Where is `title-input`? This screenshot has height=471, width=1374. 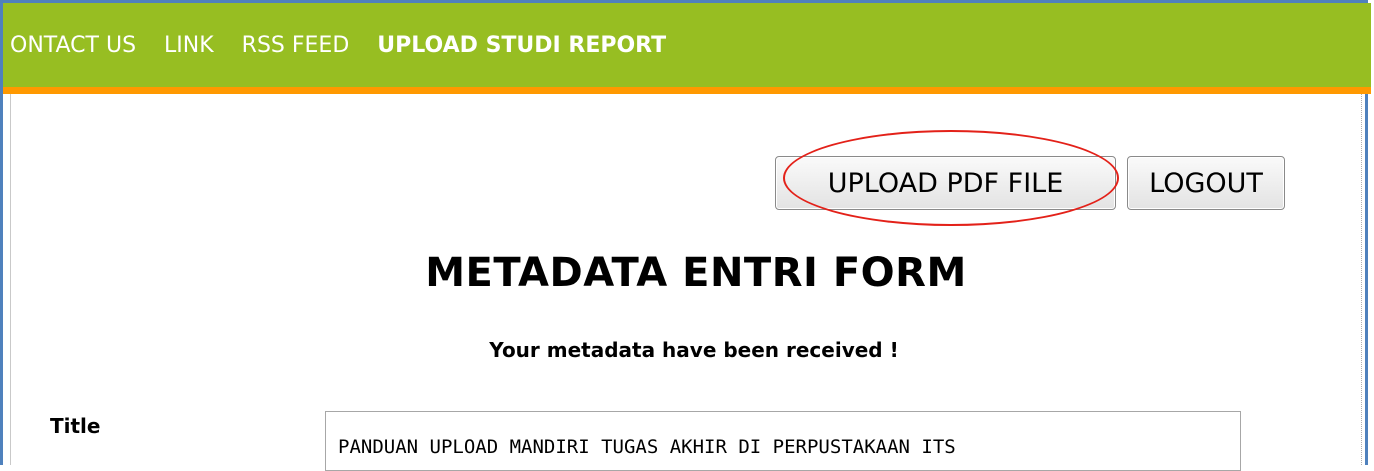
title-input is located at coordinates (783, 441).